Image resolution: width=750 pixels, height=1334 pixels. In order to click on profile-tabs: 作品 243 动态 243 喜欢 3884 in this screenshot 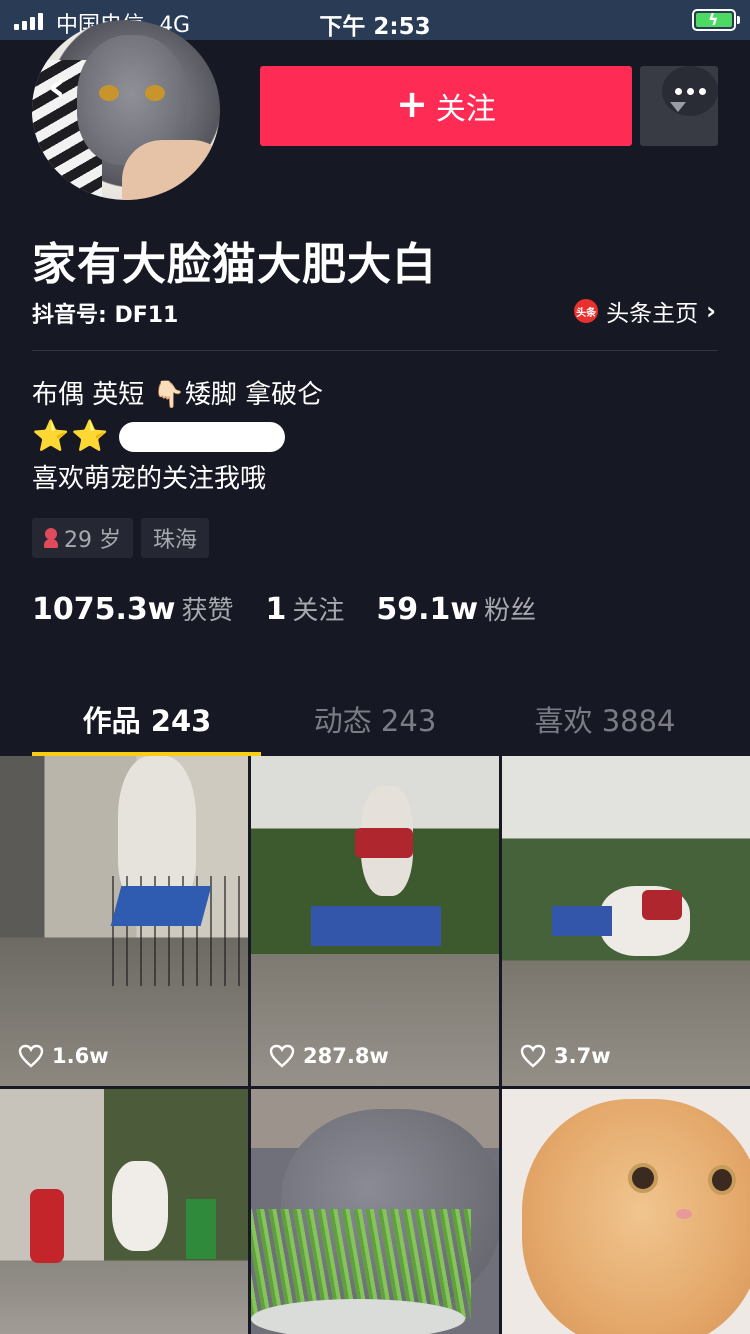, I will do `click(375, 718)`.